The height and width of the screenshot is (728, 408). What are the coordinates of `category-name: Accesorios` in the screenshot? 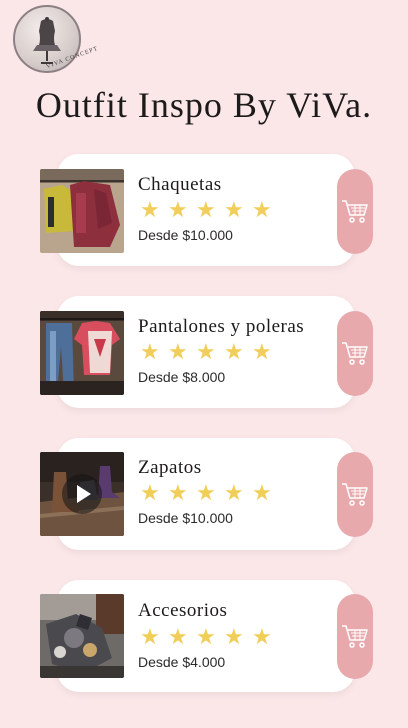 It's located at (183, 610).